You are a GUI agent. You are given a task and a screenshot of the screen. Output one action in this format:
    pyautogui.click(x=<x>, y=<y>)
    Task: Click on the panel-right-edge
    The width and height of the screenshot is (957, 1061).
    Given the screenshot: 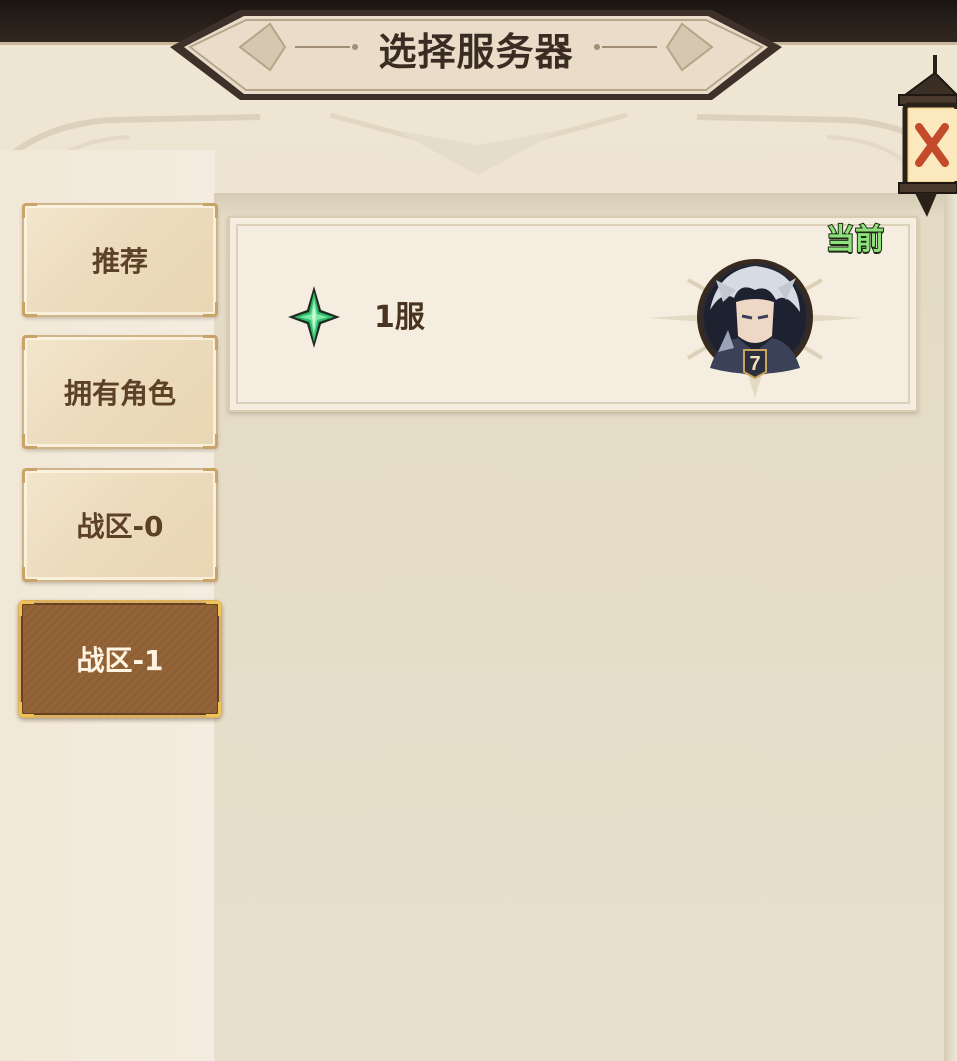 What is the action you would take?
    pyautogui.click(x=950, y=627)
    